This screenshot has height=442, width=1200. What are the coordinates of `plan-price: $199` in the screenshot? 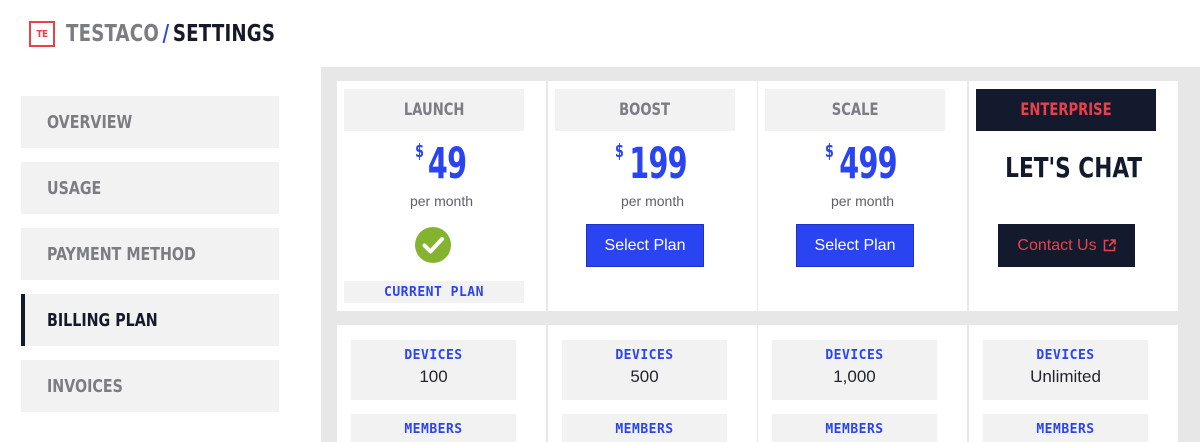 It's located at (650, 164).